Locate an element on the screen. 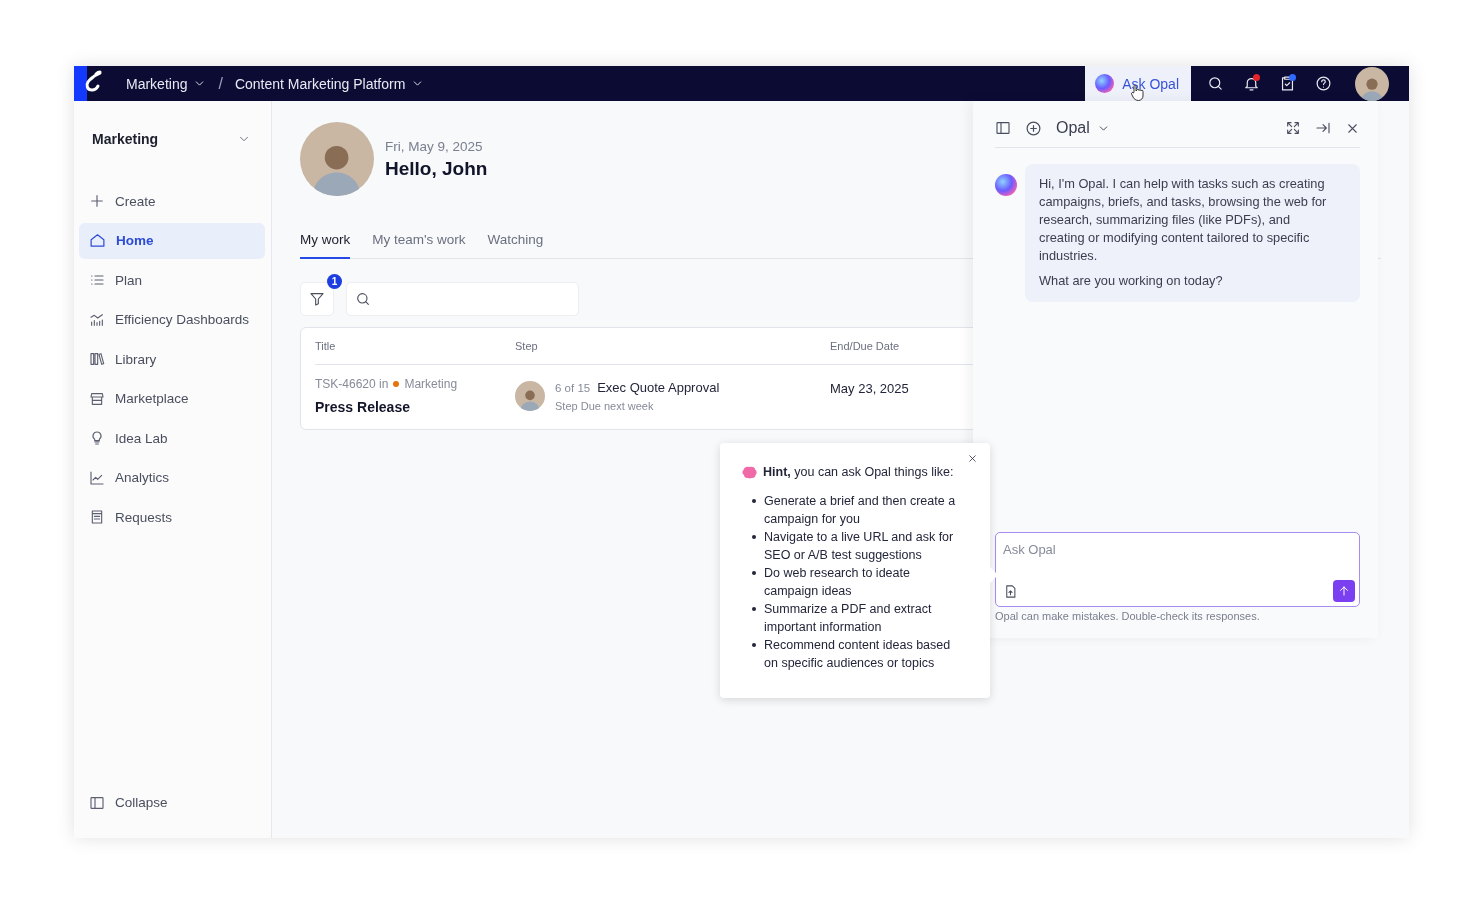 This screenshot has height=904, width=1483. sidebar-item: Analytics is located at coordinates (172, 477).